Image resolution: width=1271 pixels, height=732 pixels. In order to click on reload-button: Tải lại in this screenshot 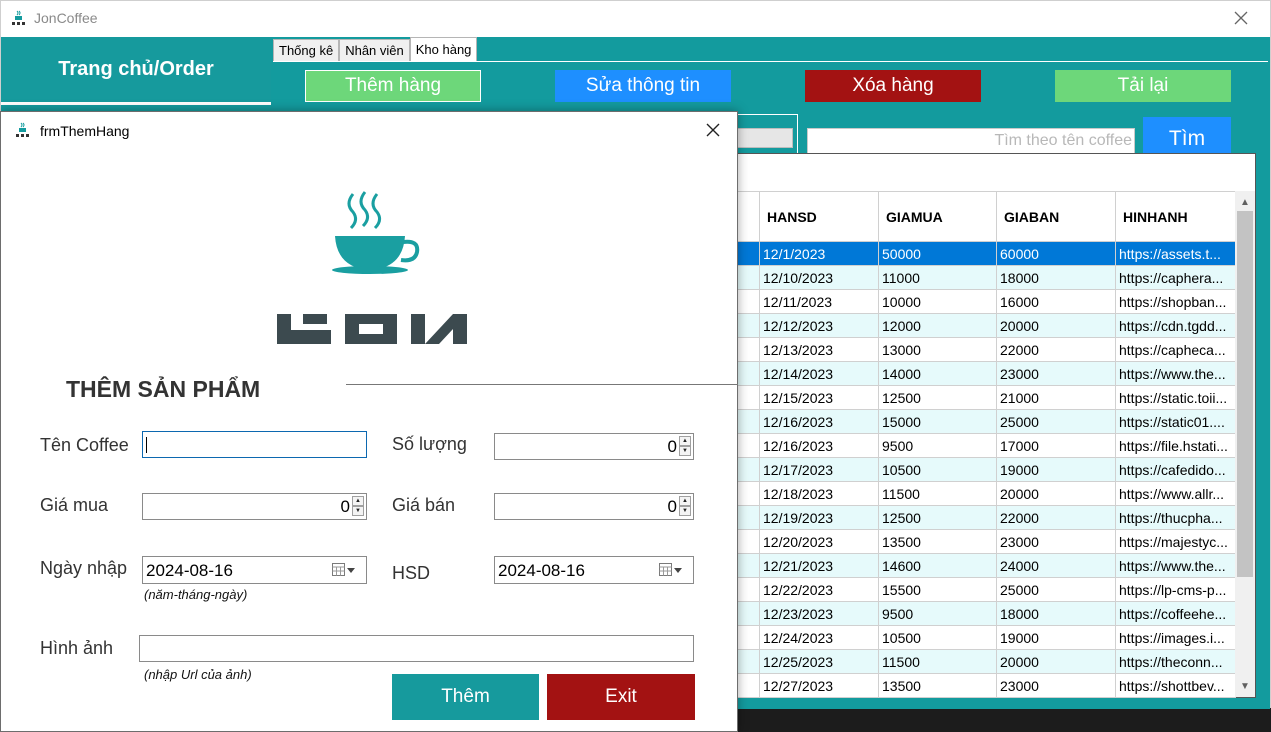, I will do `click(1143, 86)`.